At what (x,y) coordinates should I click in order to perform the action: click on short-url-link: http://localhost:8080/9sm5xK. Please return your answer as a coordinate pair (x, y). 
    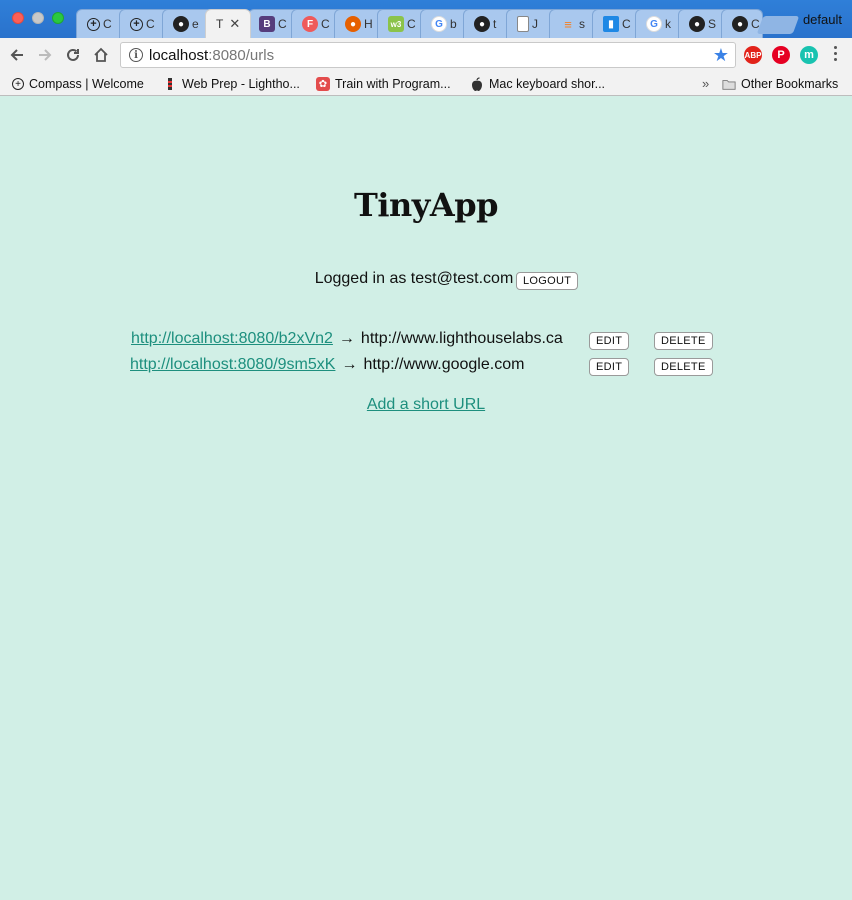
    Looking at the image, I should click on (232, 365).